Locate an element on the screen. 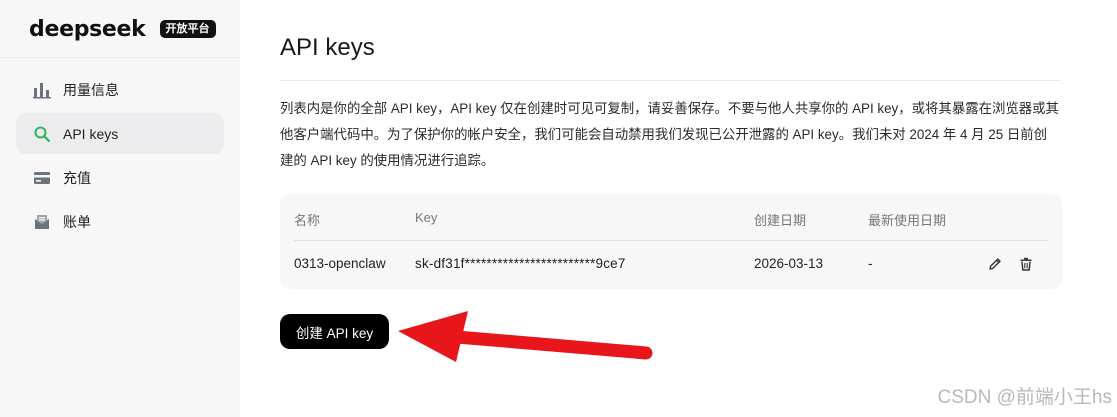 The height and width of the screenshot is (417, 1117). credit-card-icon is located at coordinates (42, 178).